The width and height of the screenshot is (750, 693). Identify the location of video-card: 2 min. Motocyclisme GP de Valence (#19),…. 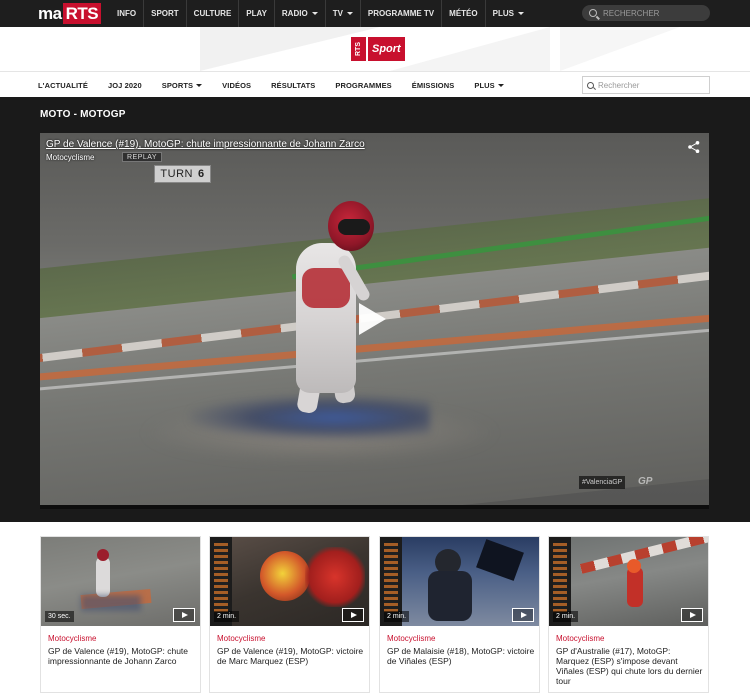
(289, 614).